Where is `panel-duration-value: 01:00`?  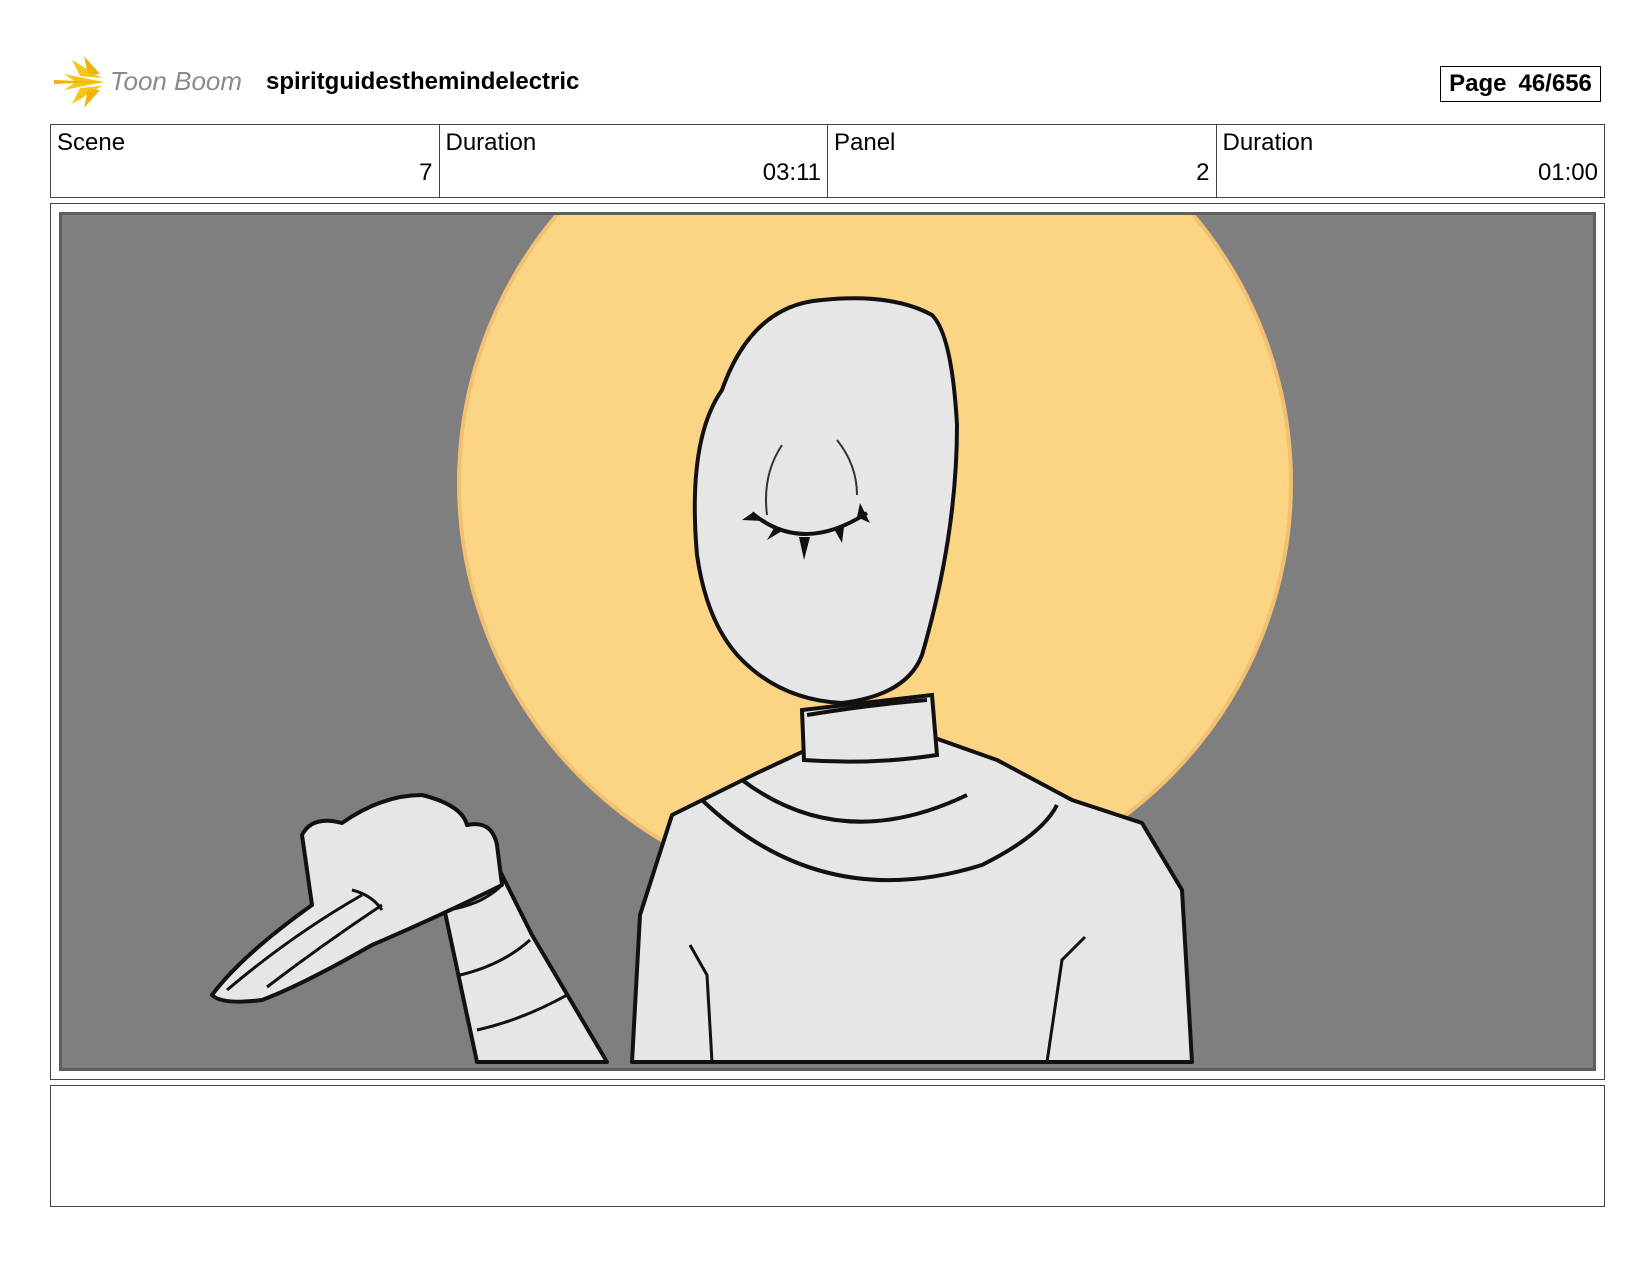
panel-duration-value: 01:00 is located at coordinates (1567, 172).